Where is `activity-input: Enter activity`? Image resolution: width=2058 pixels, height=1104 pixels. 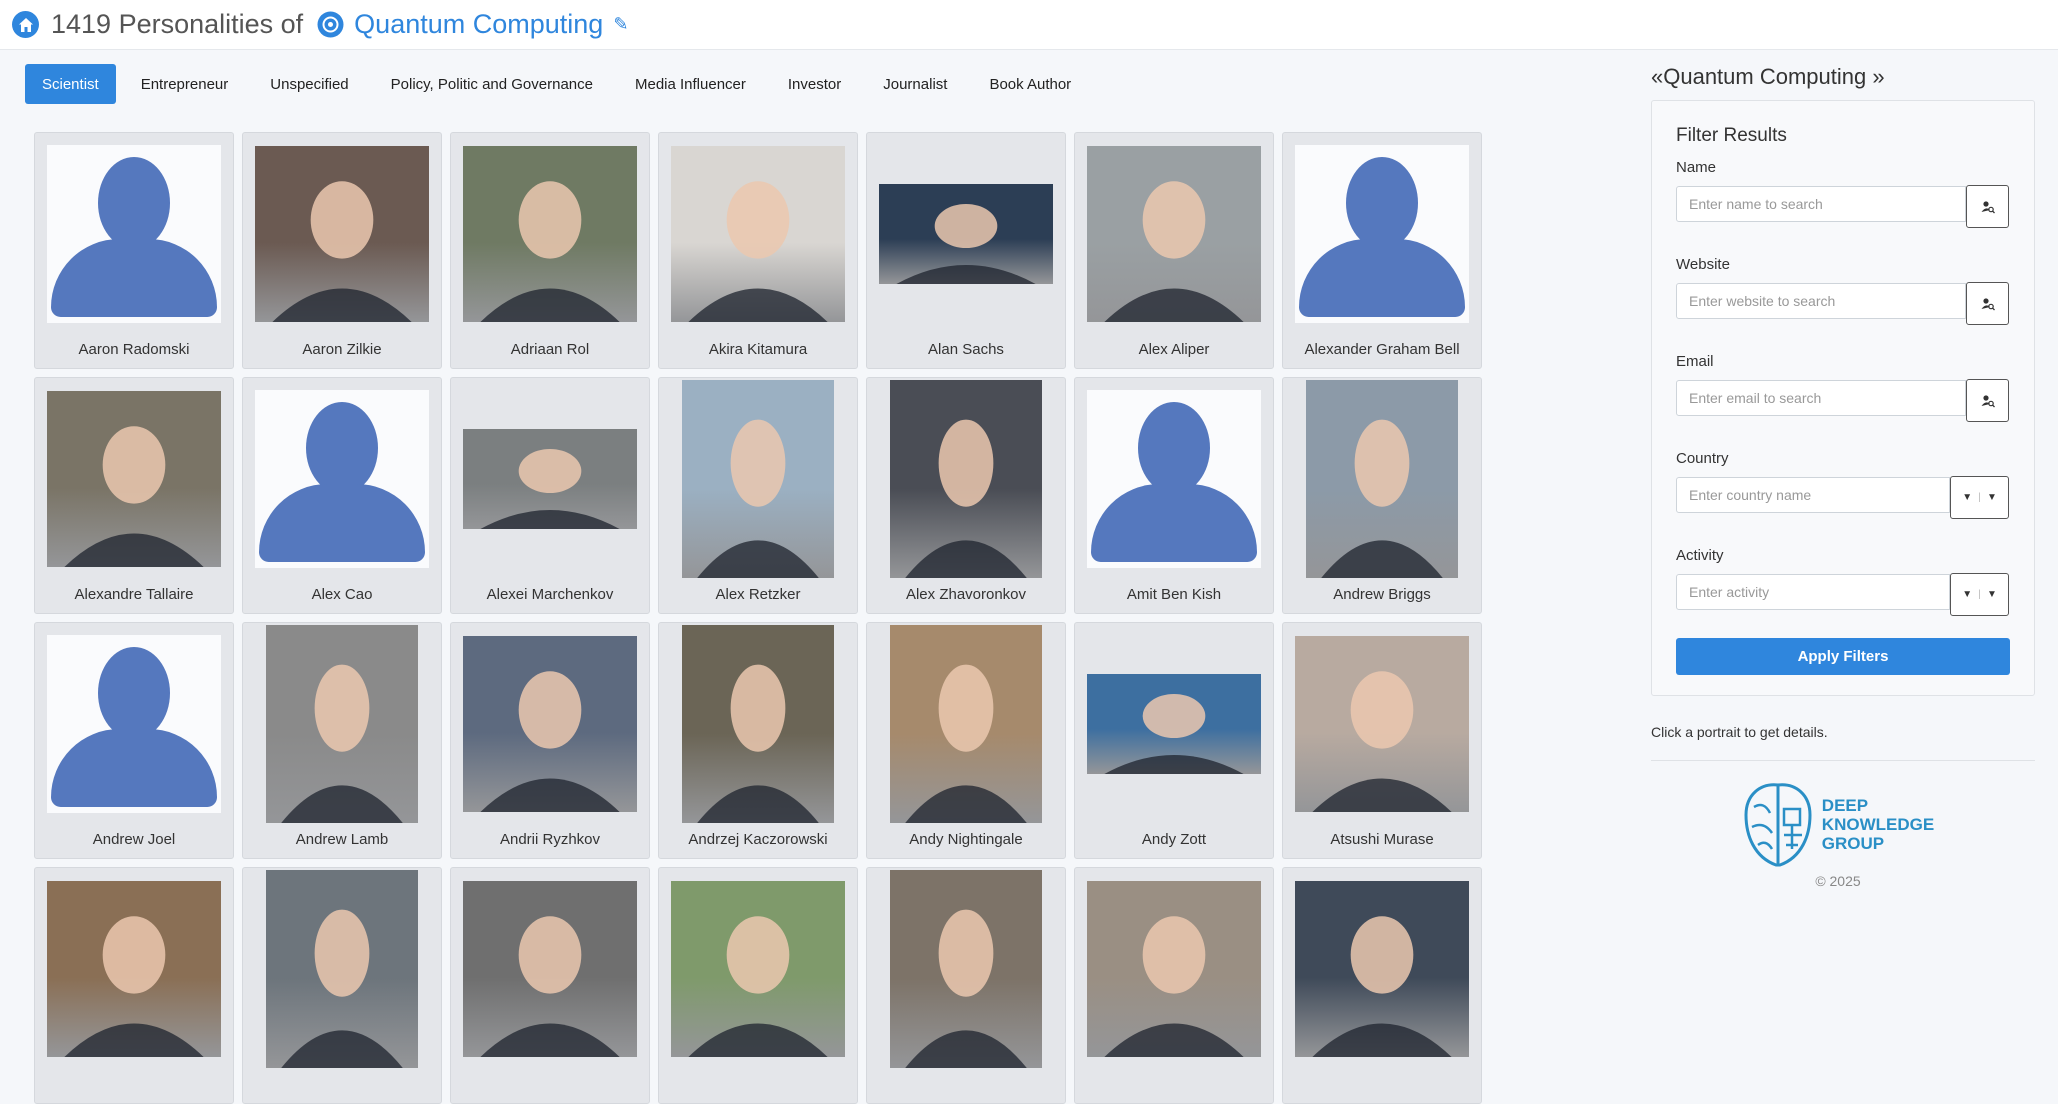 activity-input: Enter activity is located at coordinates (1813, 592).